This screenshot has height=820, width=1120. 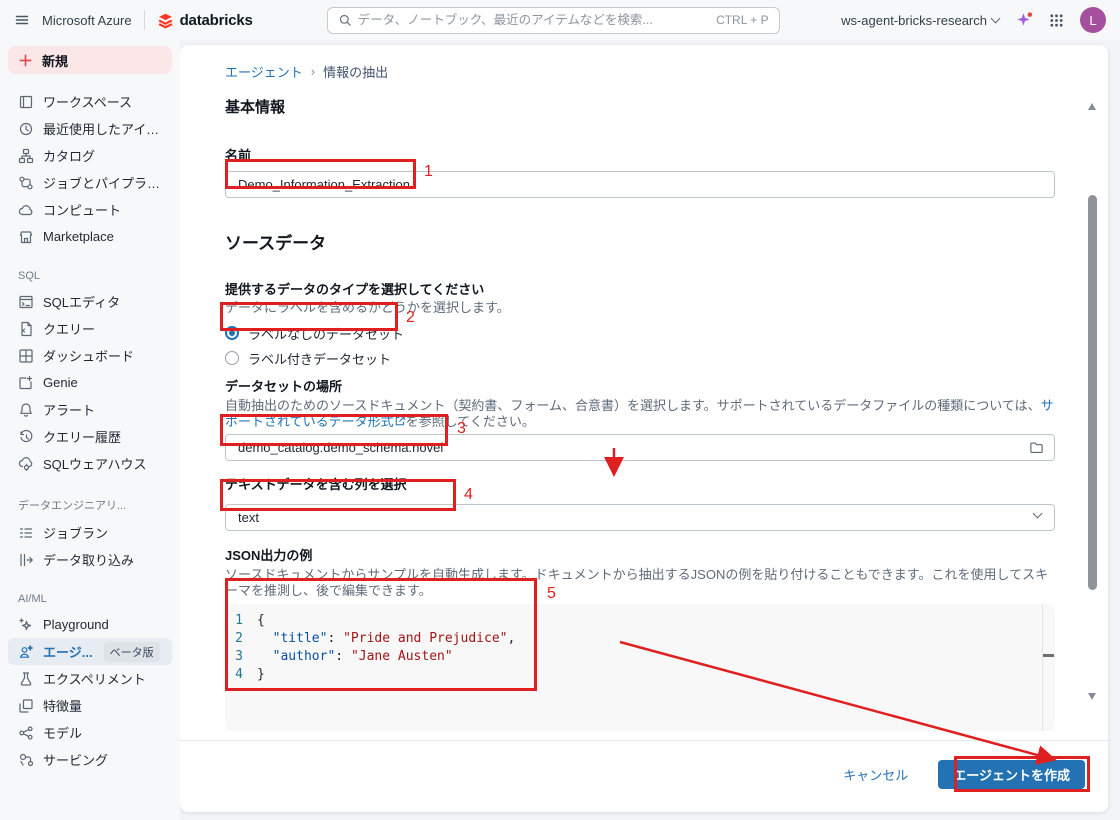 What do you see at coordinates (239, 656) in the screenshot?
I see `line-number: 3` at bounding box center [239, 656].